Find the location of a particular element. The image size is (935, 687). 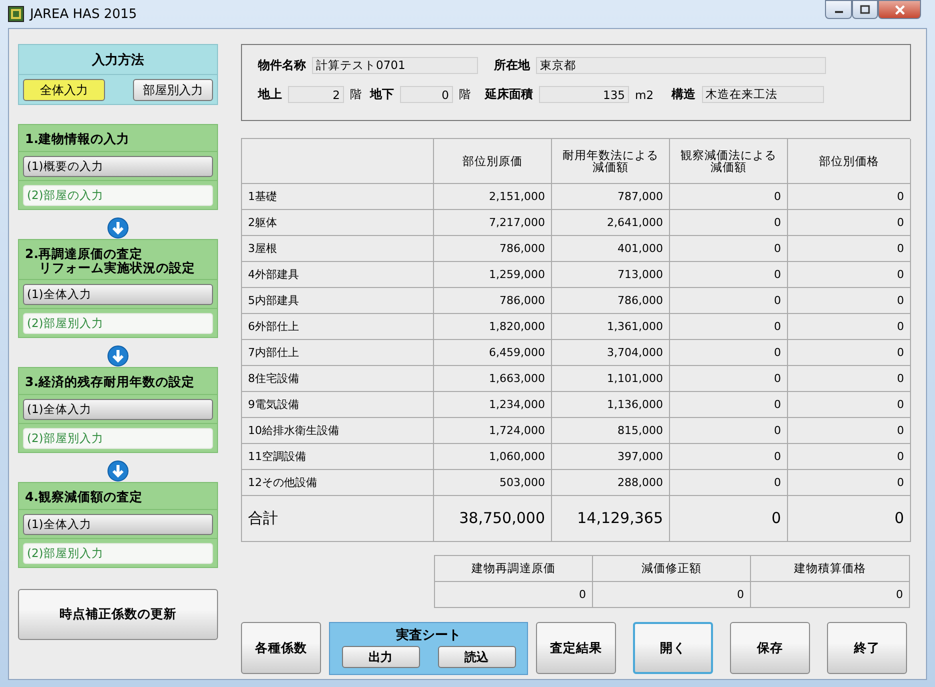

table-cell: 4外部建具 is located at coordinates (338, 275).